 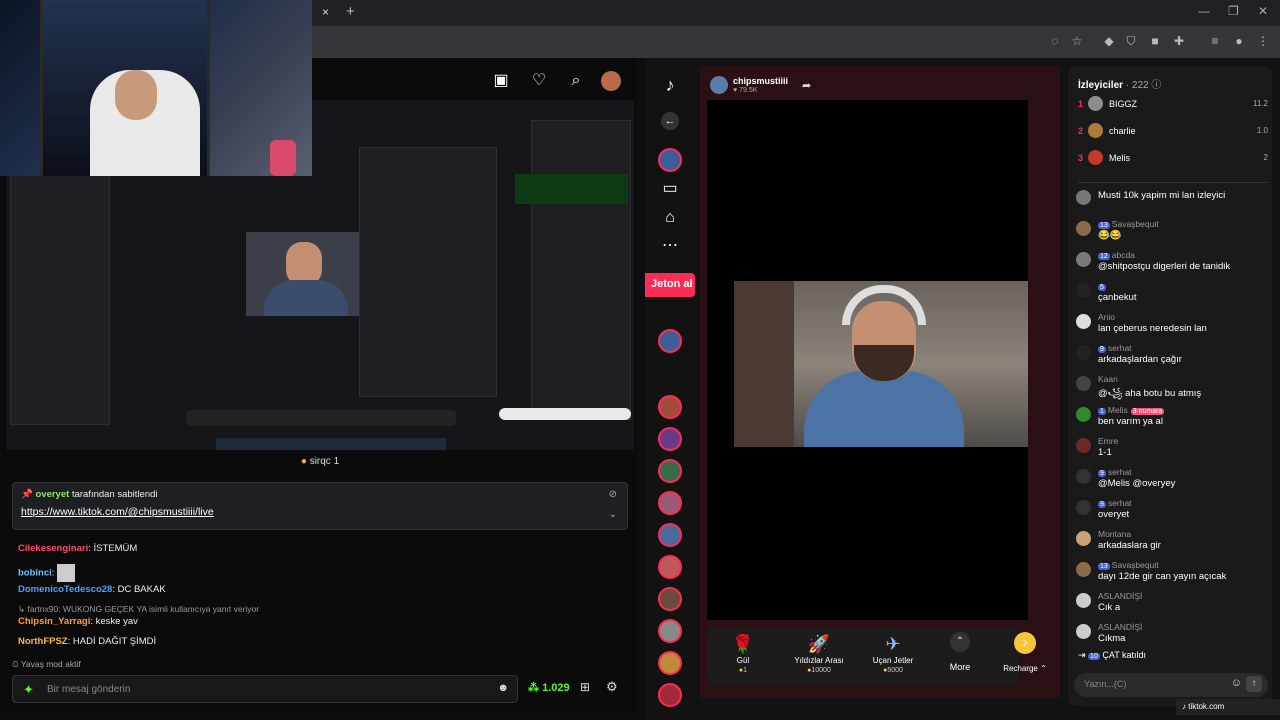 What do you see at coordinates (1263, 11) in the screenshot?
I see `close-window-icon: ✕` at bounding box center [1263, 11].